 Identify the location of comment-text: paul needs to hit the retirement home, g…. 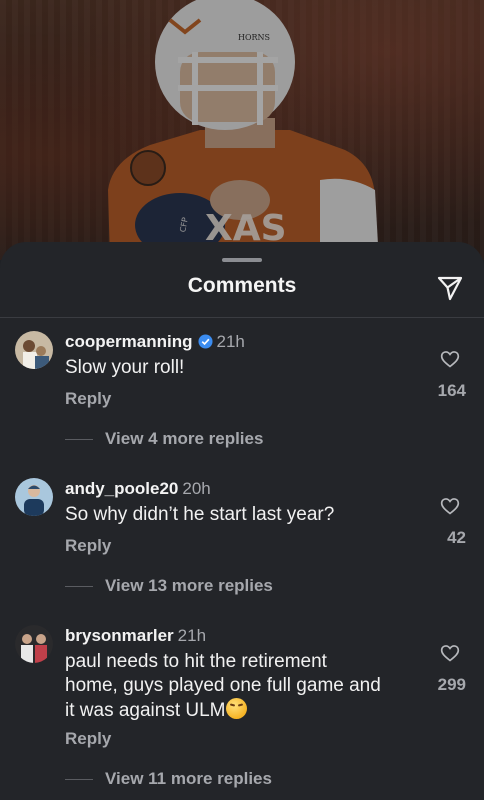
(242, 686).